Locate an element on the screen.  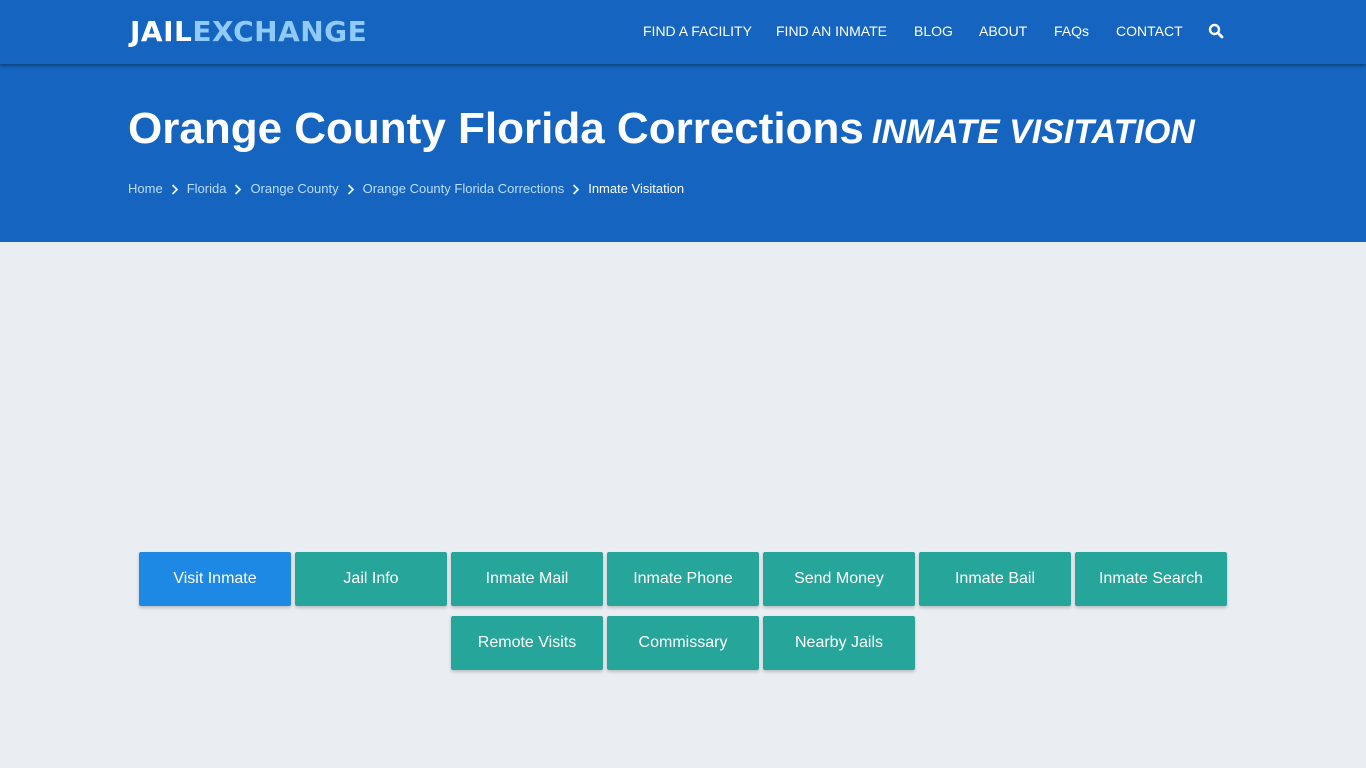
nav-faqs: FAQs is located at coordinates (1071, 31).